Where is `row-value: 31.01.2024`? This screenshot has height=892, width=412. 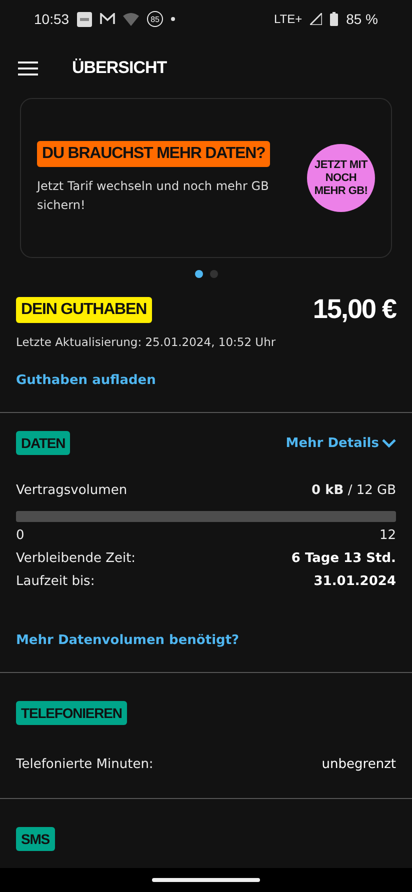 row-value: 31.01.2024 is located at coordinates (355, 581).